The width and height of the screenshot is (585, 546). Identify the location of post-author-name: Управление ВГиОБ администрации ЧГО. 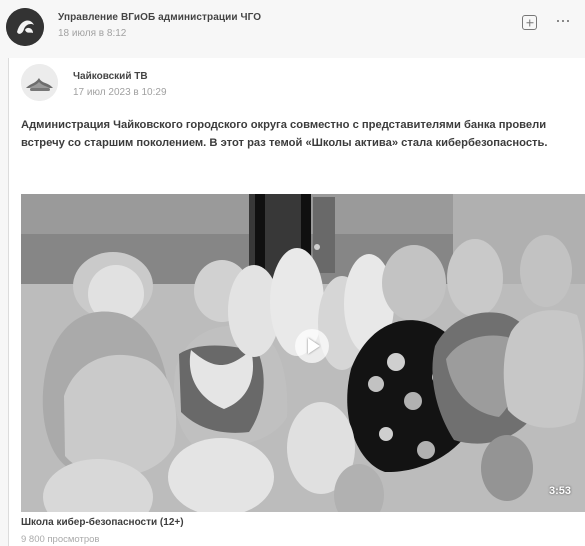
(268, 17).